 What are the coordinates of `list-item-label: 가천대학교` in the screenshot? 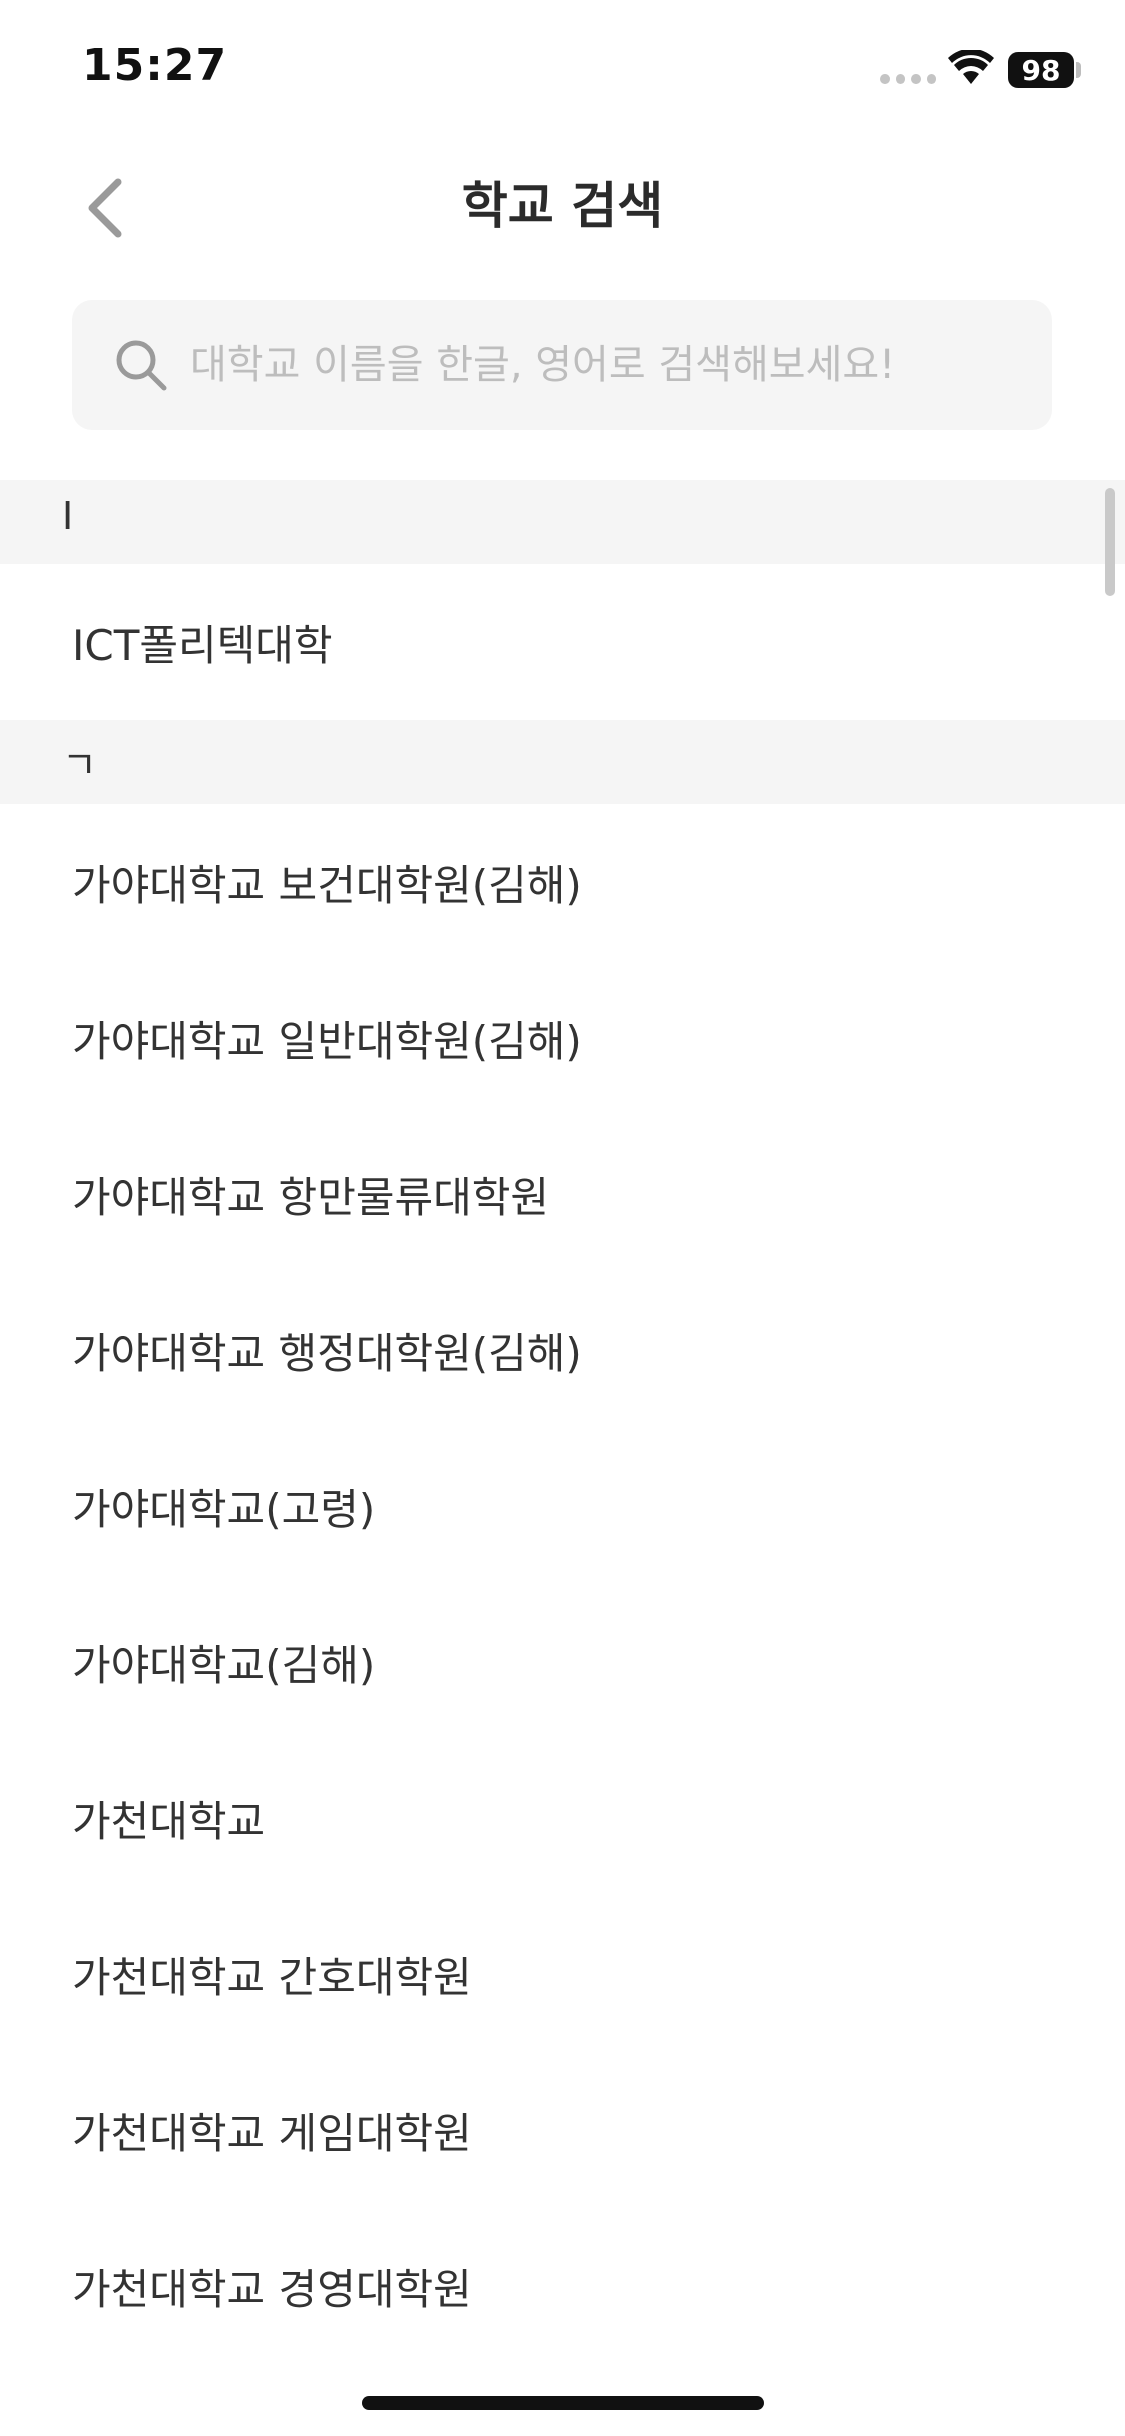 It's located at (169, 1821).